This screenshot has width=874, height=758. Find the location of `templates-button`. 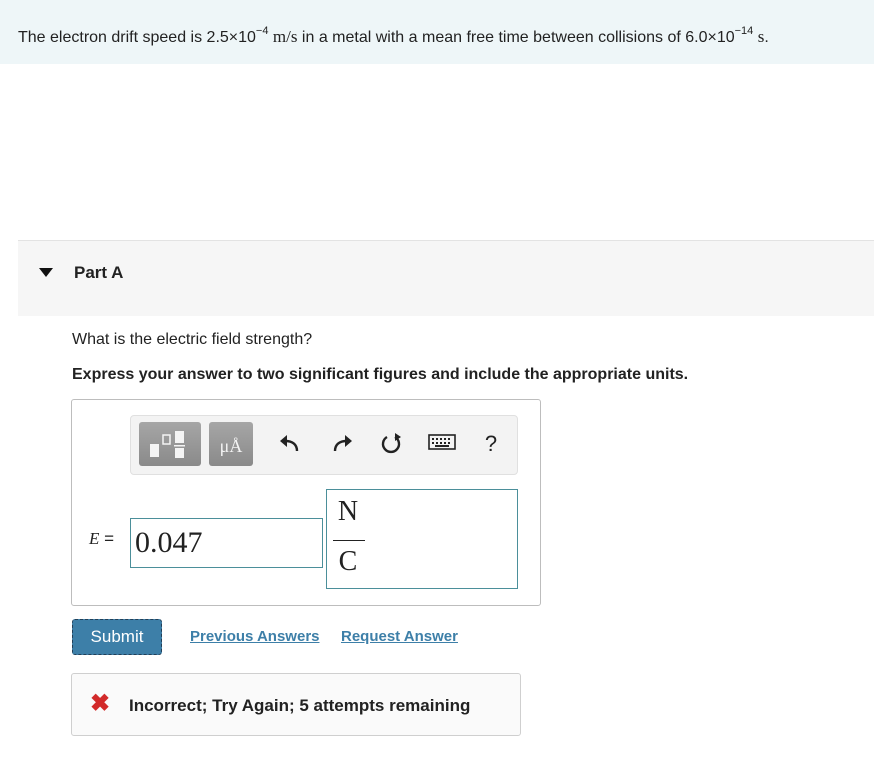

templates-button is located at coordinates (170, 444).